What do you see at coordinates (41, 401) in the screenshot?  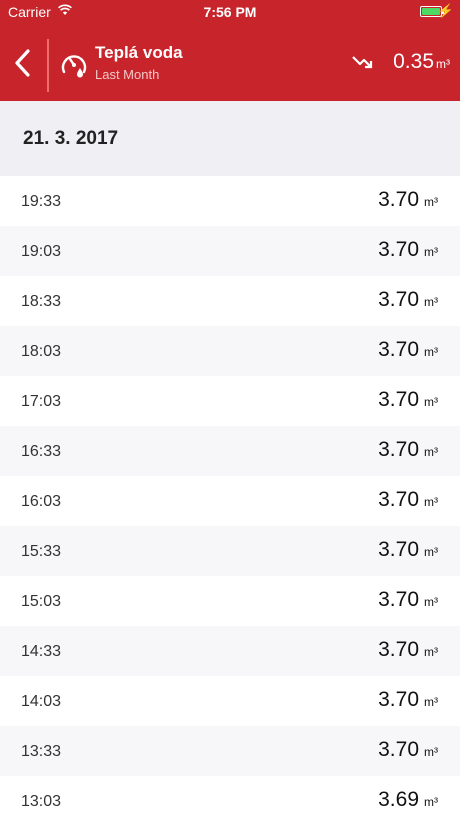 I see `reading-time: 17:03` at bounding box center [41, 401].